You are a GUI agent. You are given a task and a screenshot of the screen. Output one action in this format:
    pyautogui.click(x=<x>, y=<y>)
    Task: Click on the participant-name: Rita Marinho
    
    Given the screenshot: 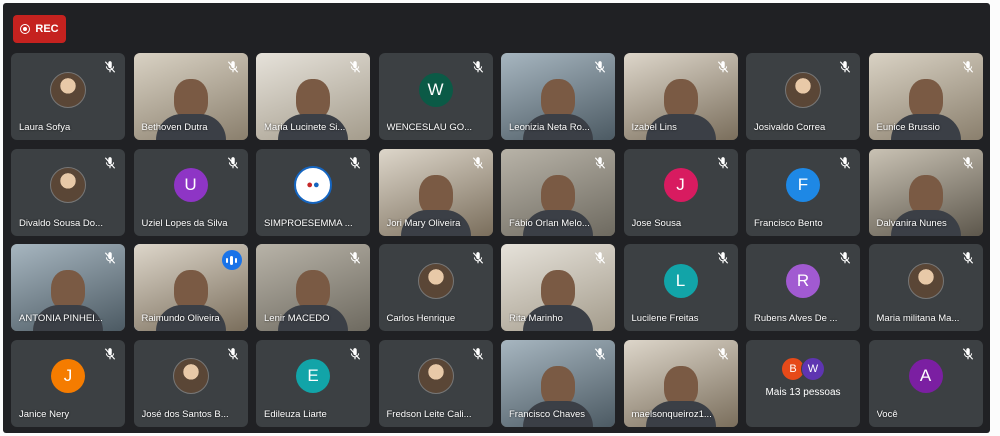 What is the action you would take?
    pyautogui.click(x=536, y=318)
    